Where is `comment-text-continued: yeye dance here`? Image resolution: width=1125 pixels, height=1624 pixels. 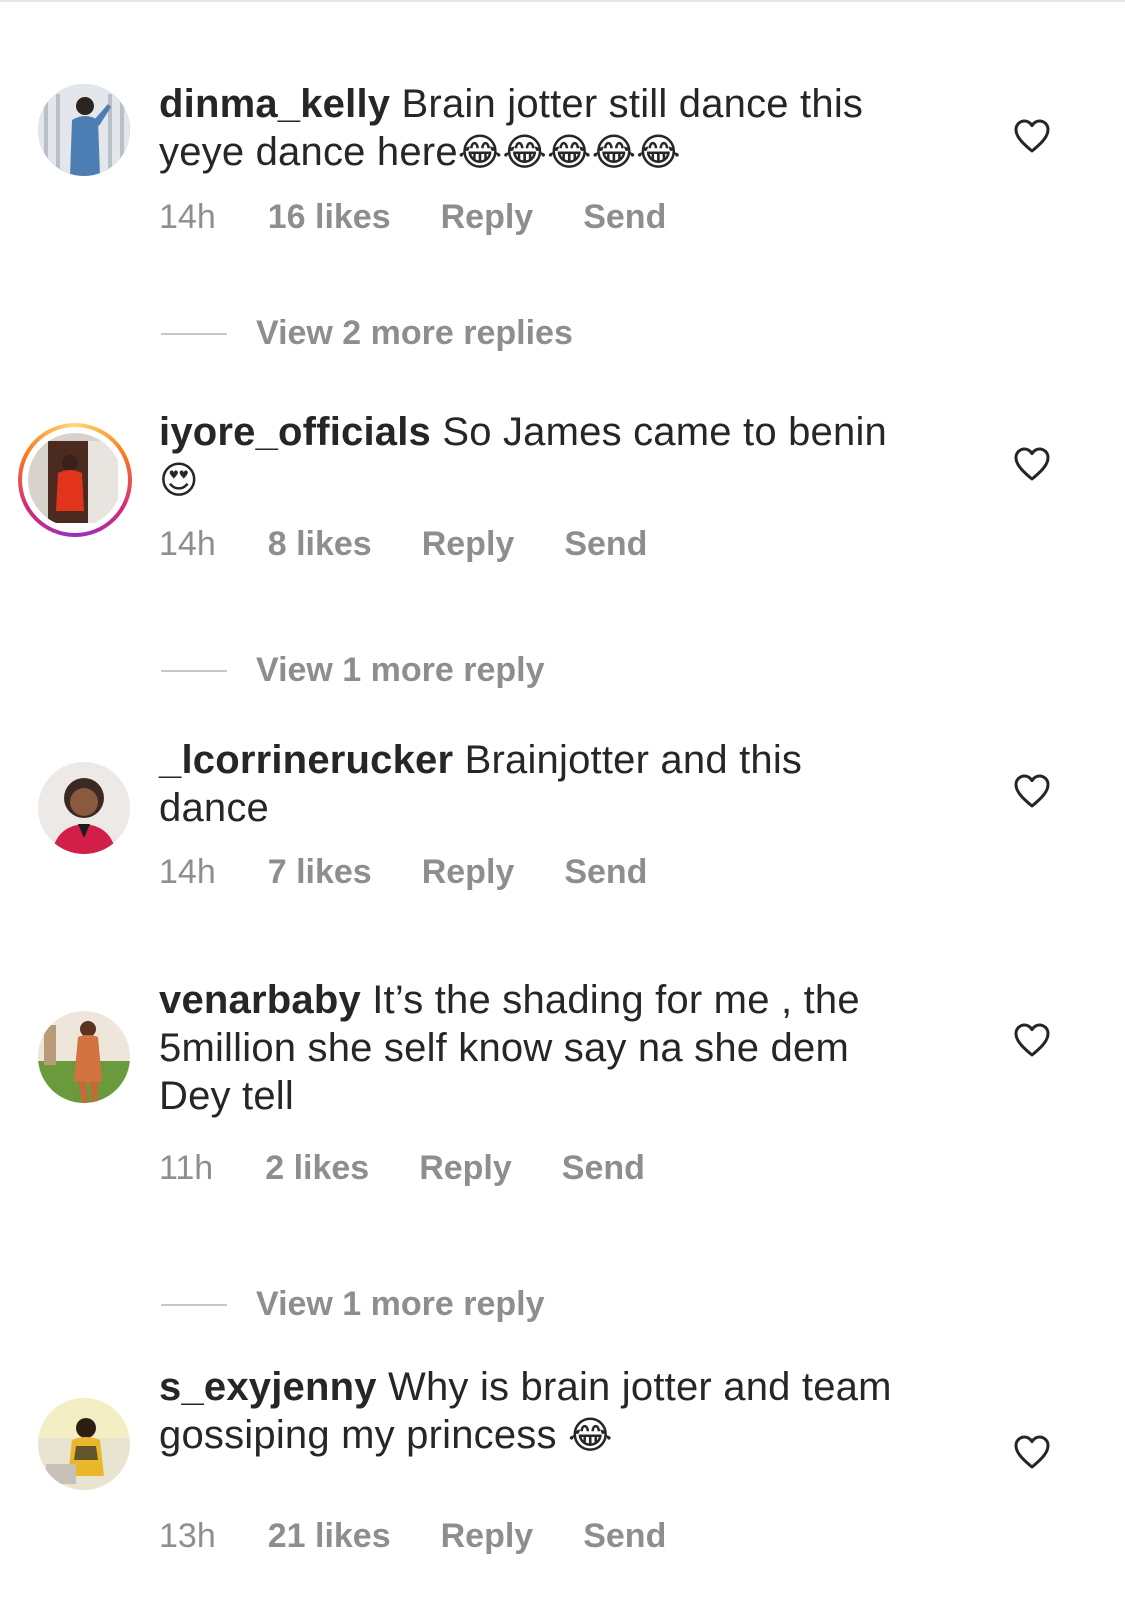
comment-text-continued: yeye dance here is located at coordinates (308, 152).